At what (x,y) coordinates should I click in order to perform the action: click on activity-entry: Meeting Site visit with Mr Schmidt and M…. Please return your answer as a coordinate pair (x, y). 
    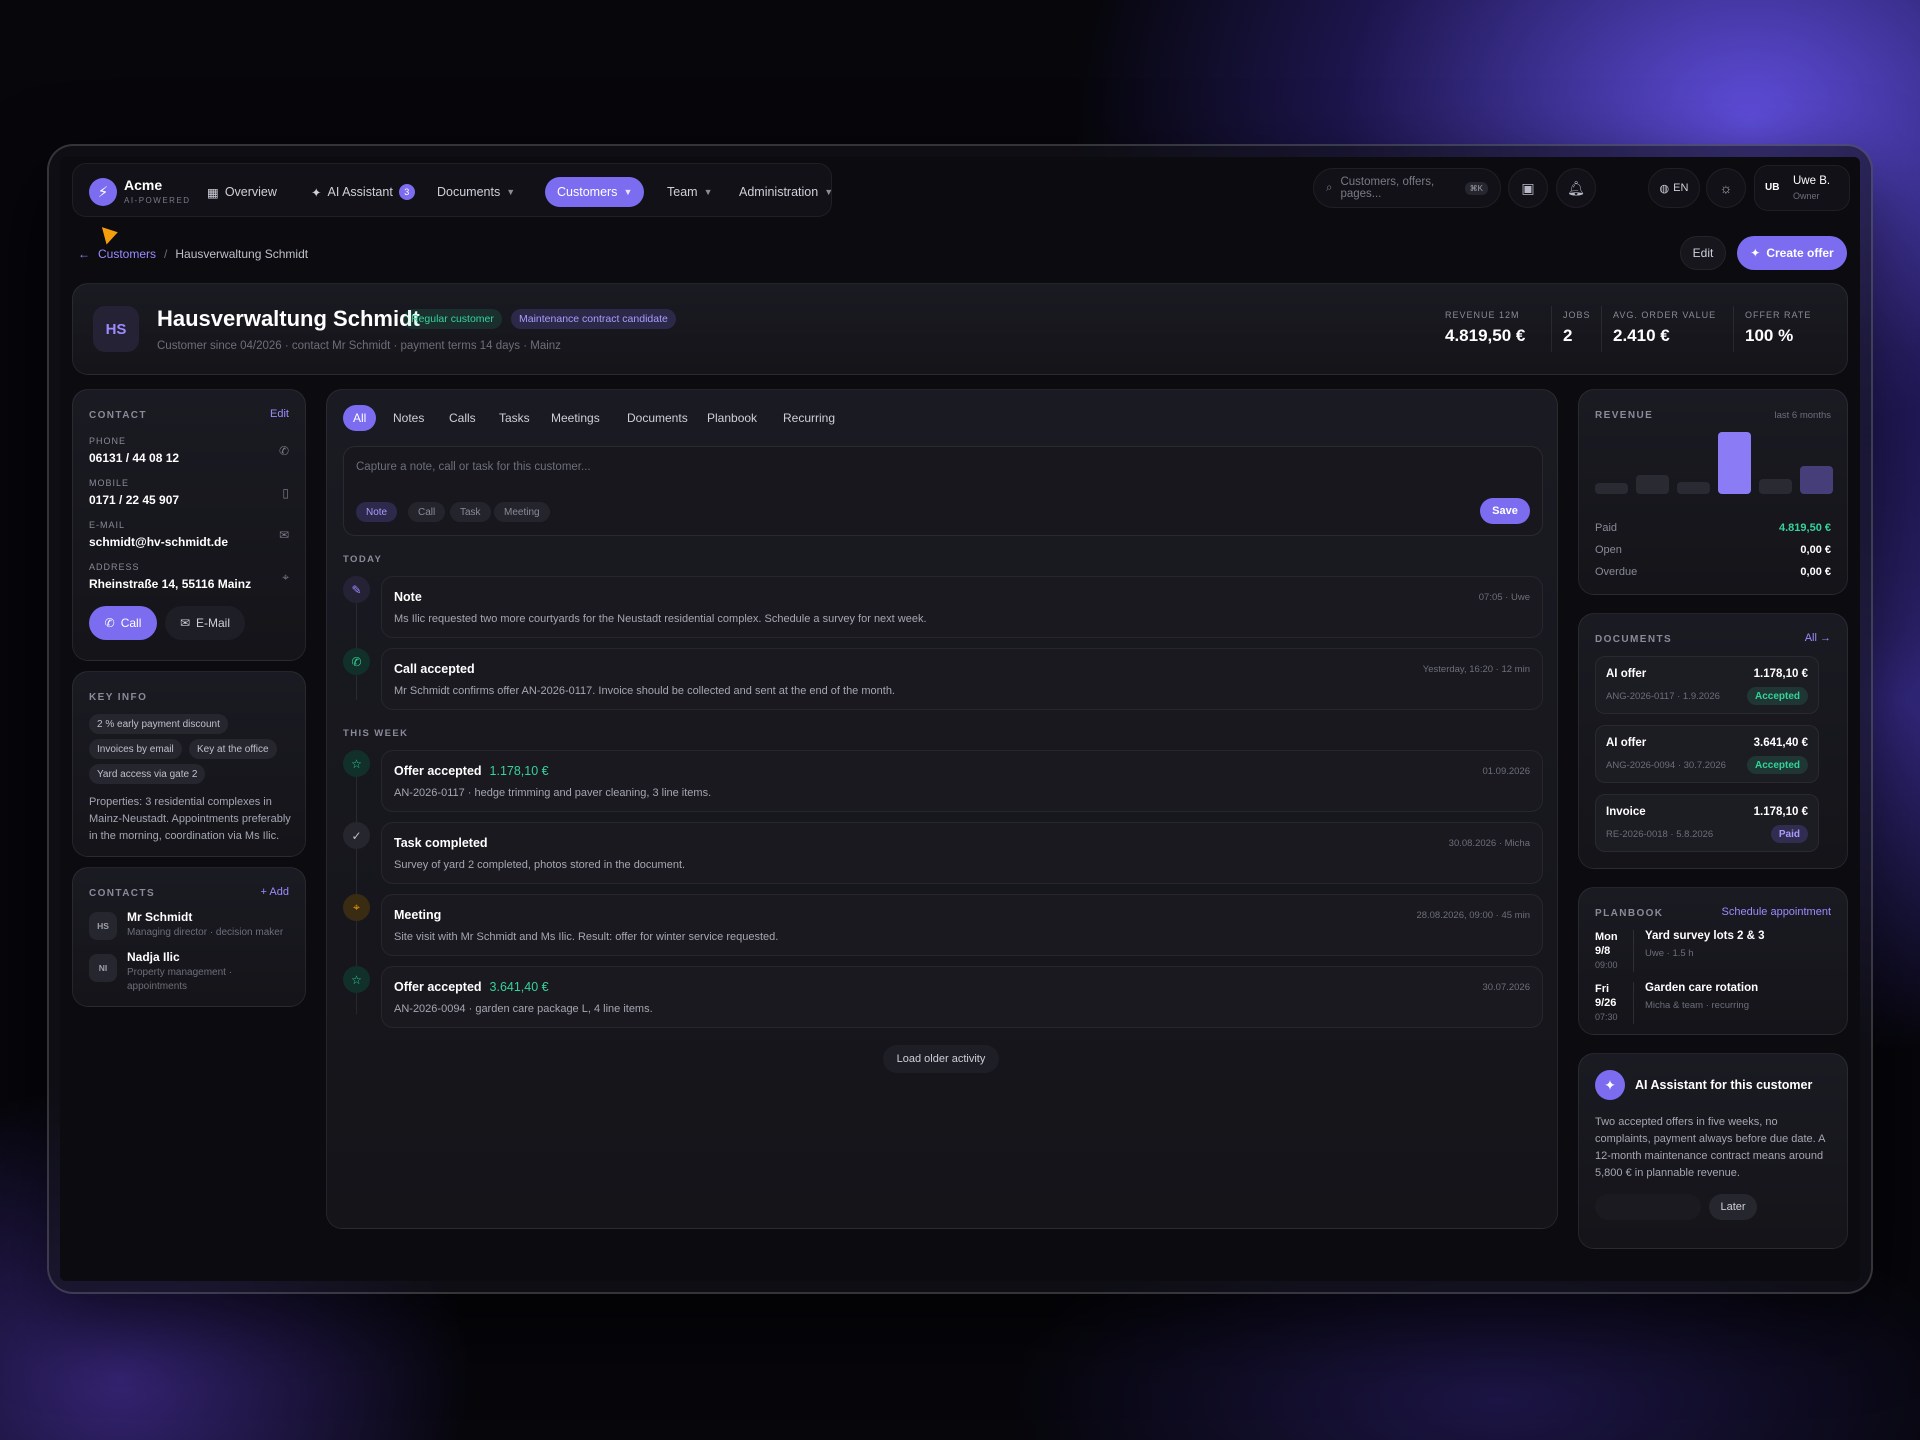
    Looking at the image, I should click on (962, 925).